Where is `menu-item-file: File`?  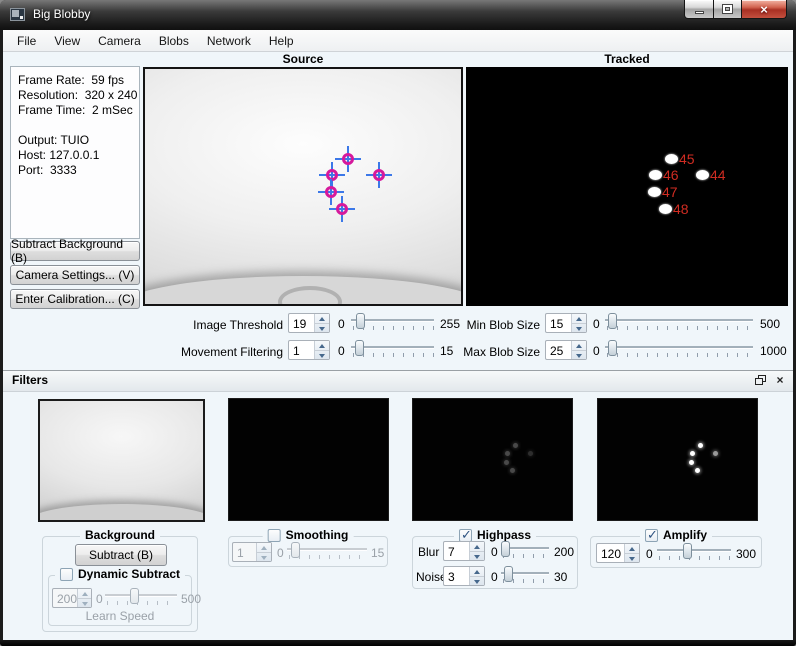
menu-item-file: File is located at coordinates (26, 41).